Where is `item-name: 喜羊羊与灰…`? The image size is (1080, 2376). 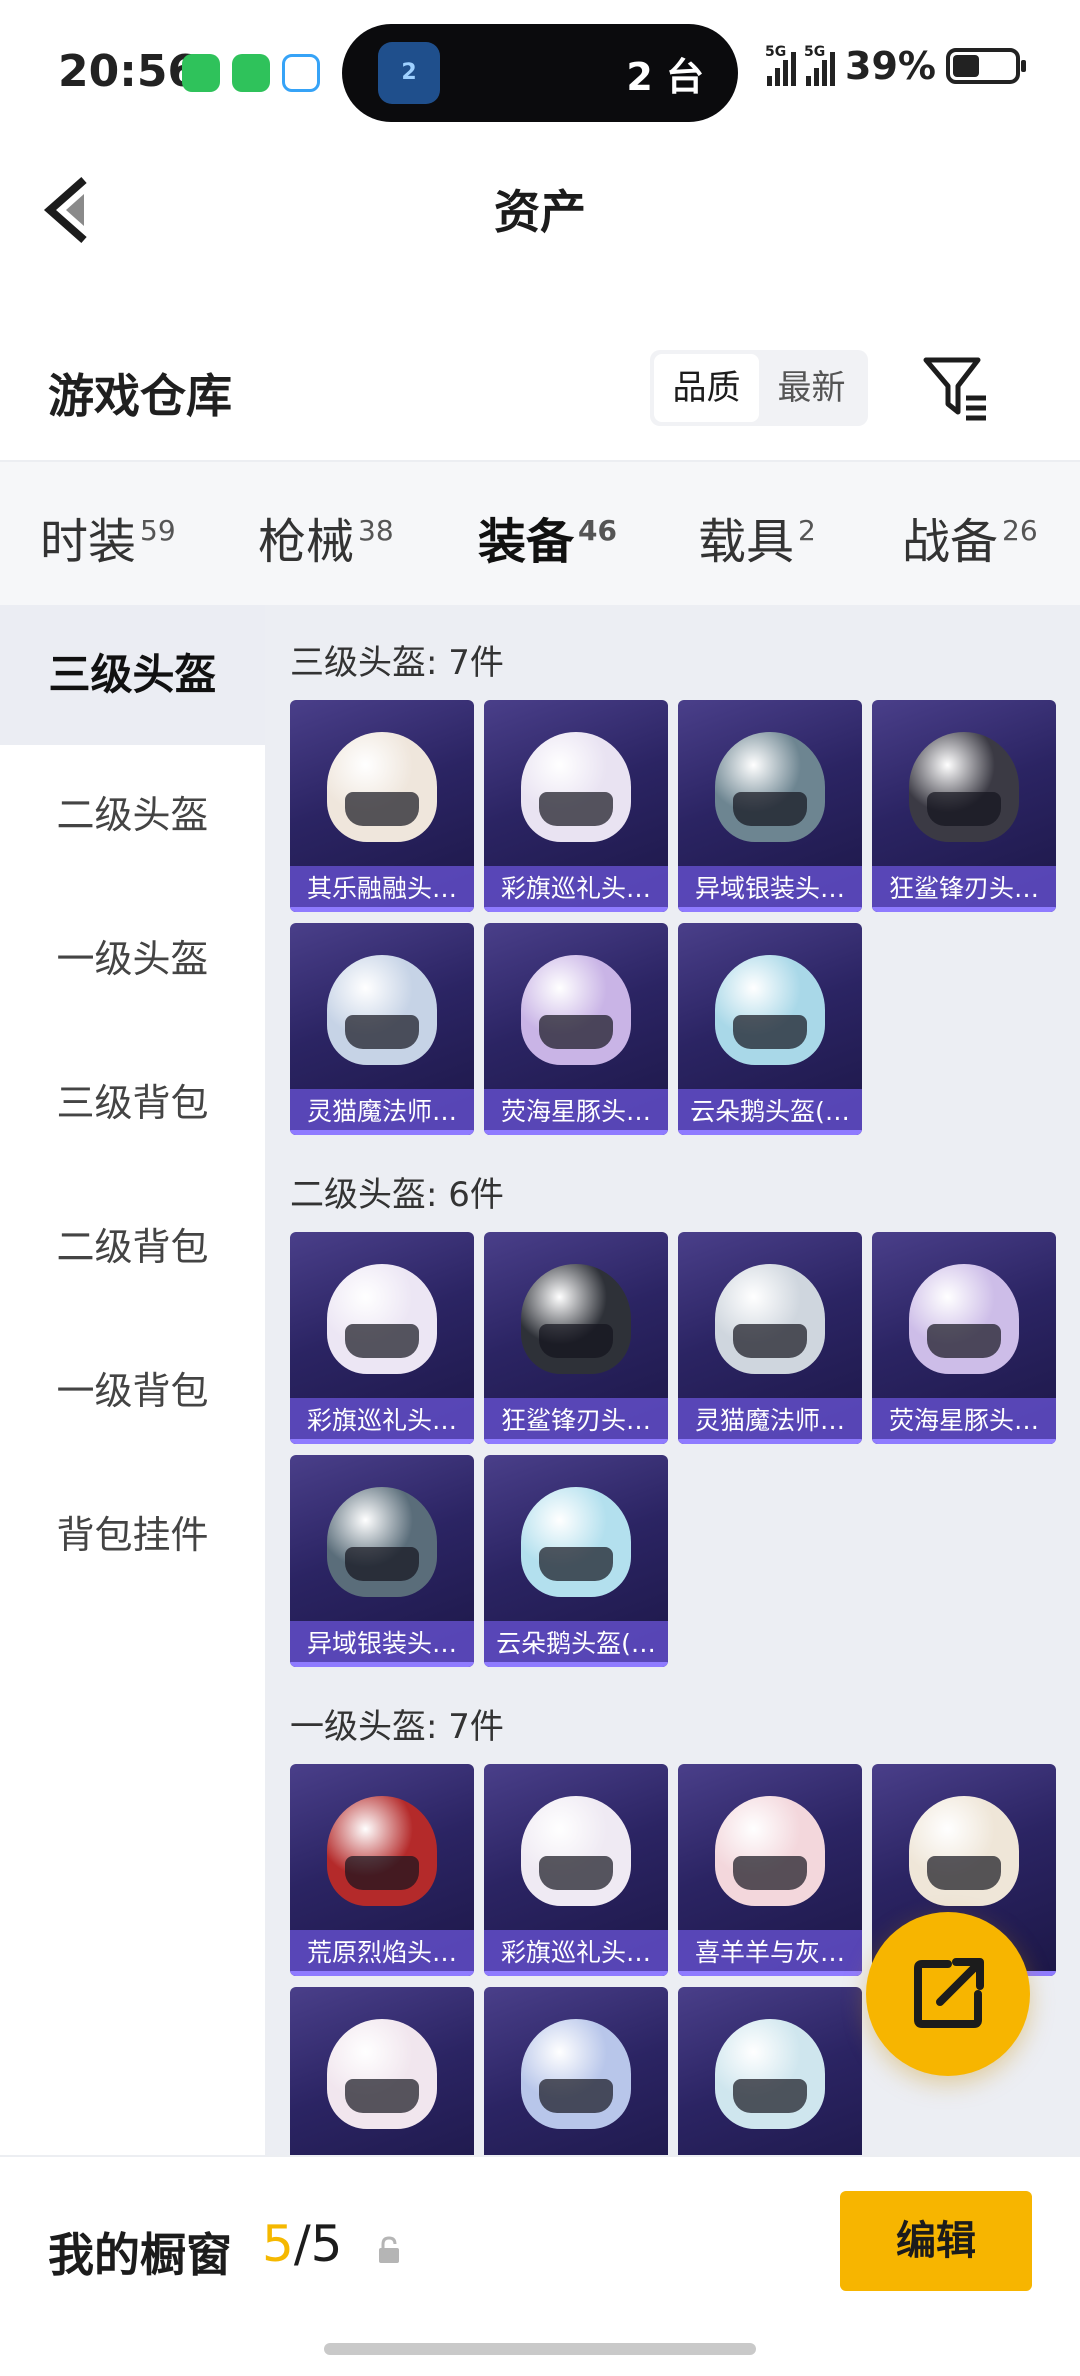
item-name: 喜羊羊与灰… is located at coordinates (770, 1953).